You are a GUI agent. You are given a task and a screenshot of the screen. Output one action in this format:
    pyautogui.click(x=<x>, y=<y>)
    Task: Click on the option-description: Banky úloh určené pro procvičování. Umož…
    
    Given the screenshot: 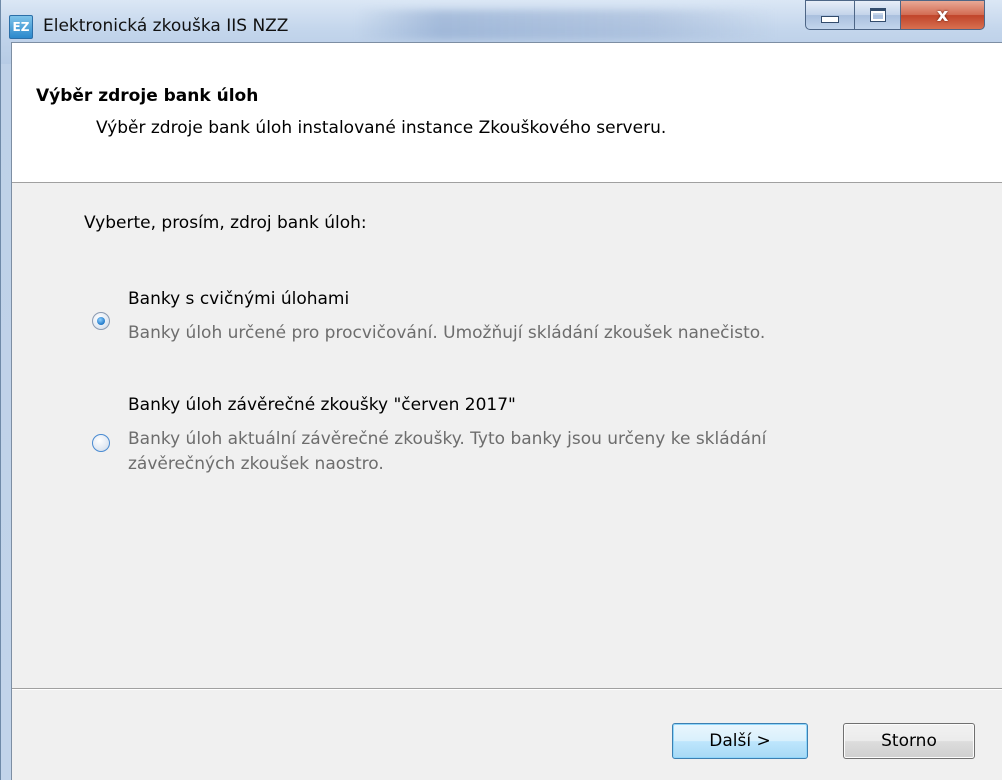 What is the action you would take?
    pyautogui.click(x=538, y=333)
    